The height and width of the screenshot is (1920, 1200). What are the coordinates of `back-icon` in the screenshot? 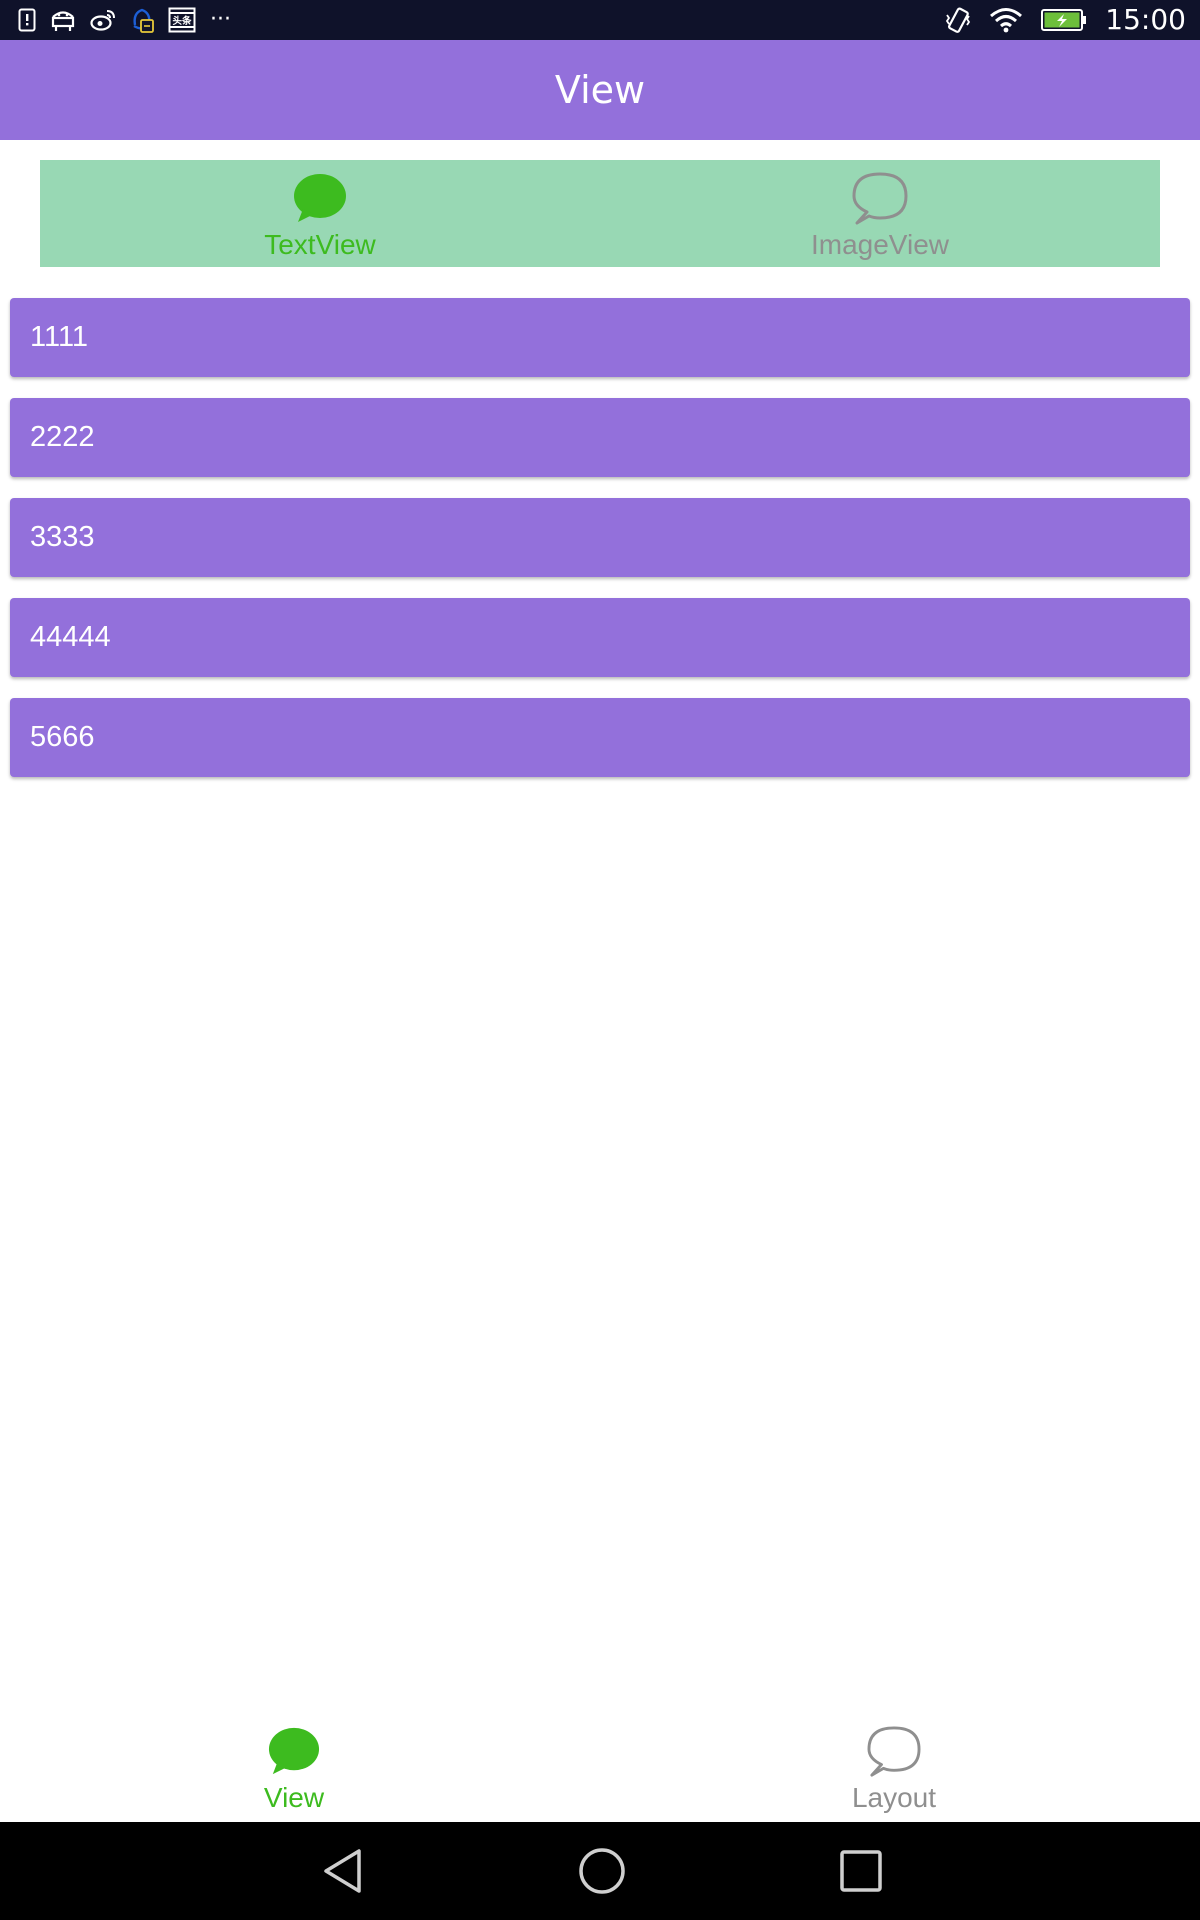 It's located at (342, 1871).